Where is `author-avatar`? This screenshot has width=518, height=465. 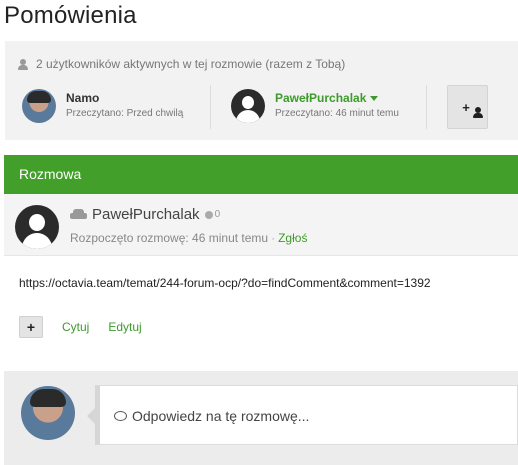
author-avatar is located at coordinates (37, 227).